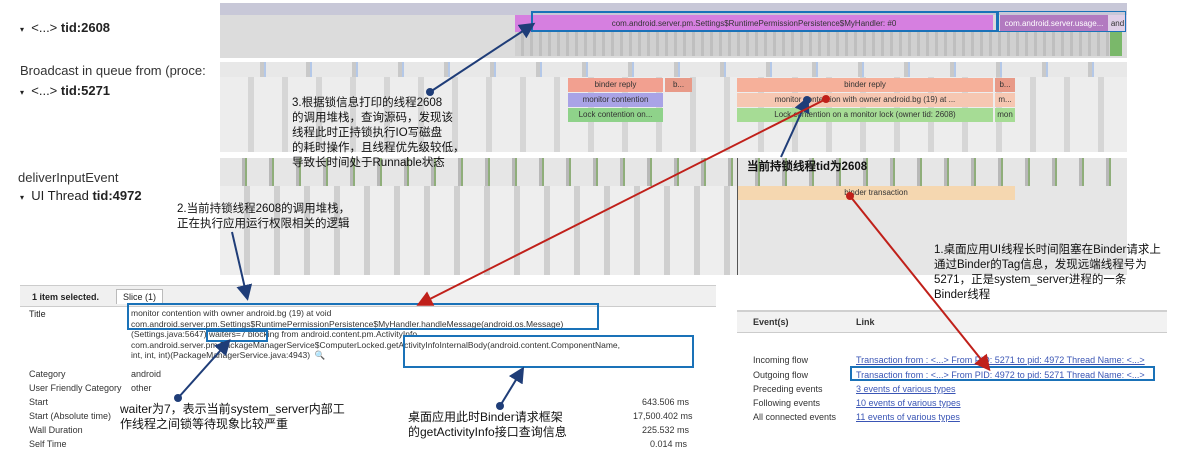  Describe the element at coordinates (781, 375) in the screenshot. I see `event-label-outgoing: Outgoing flow` at that location.